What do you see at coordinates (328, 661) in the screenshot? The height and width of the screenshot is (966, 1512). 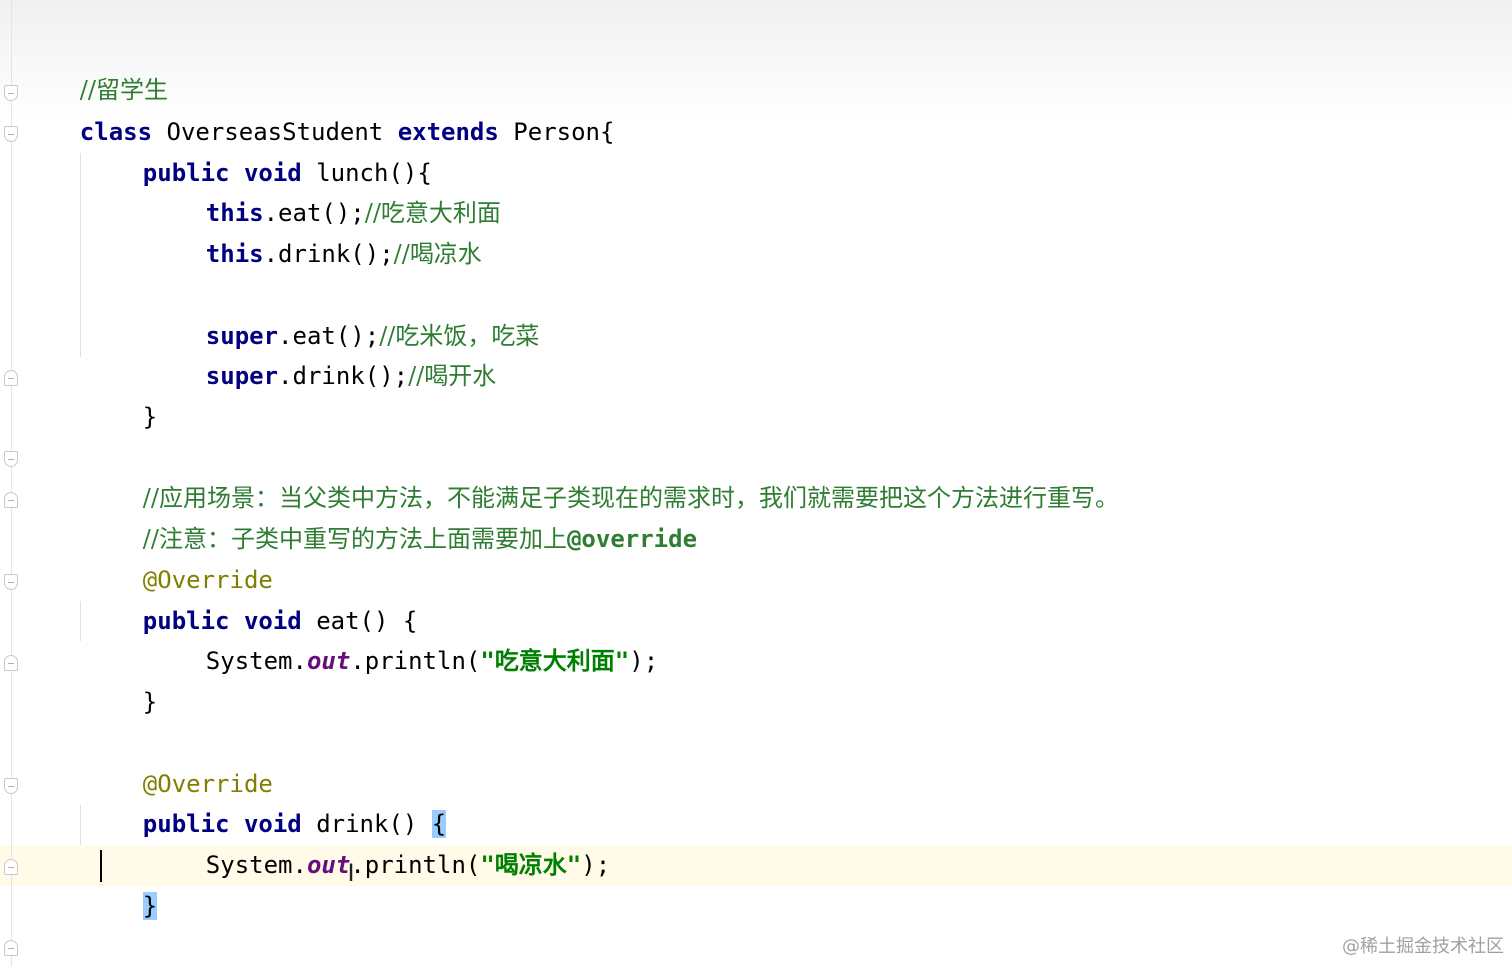 I see `static-field: out` at bounding box center [328, 661].